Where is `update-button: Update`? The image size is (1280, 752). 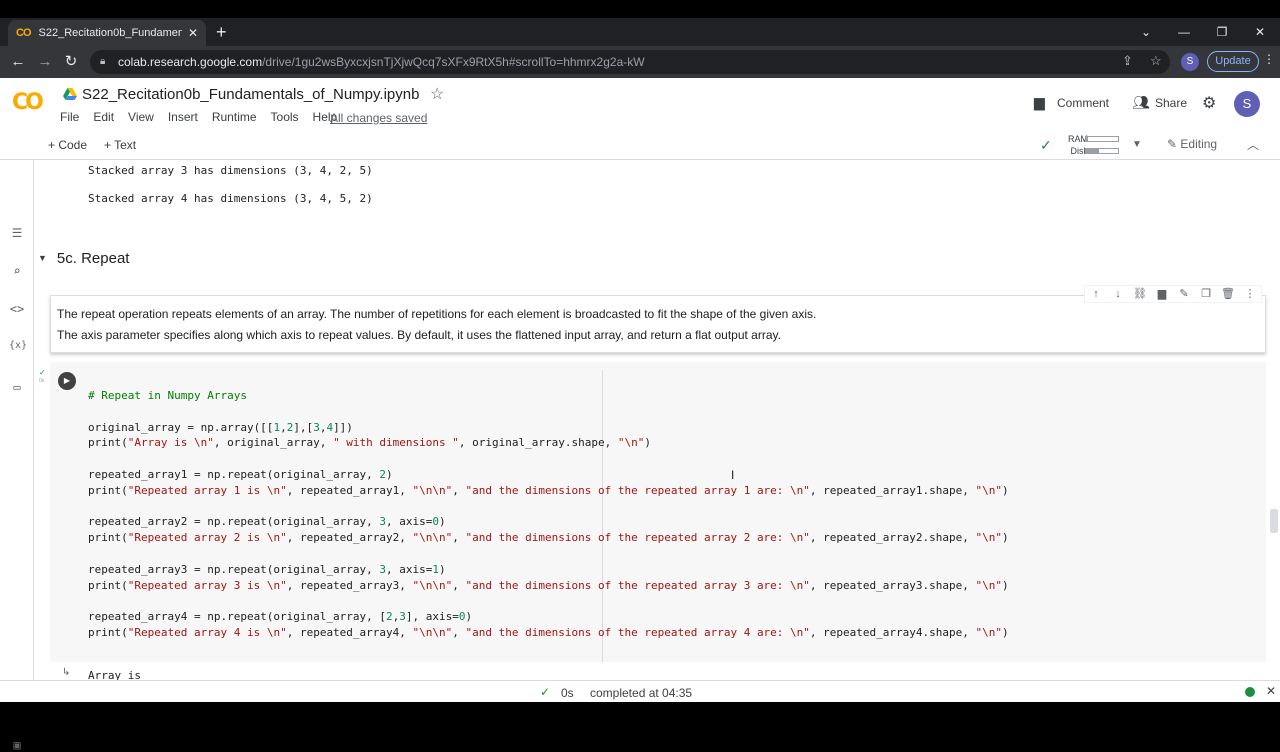 update-button: Update is located at coordinates (1233, 61).